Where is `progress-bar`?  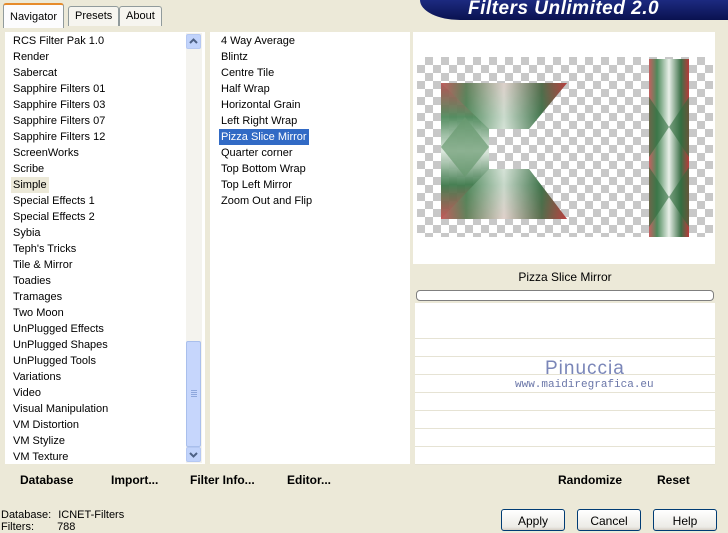
progress-bar is located at coordinates (565, 295).